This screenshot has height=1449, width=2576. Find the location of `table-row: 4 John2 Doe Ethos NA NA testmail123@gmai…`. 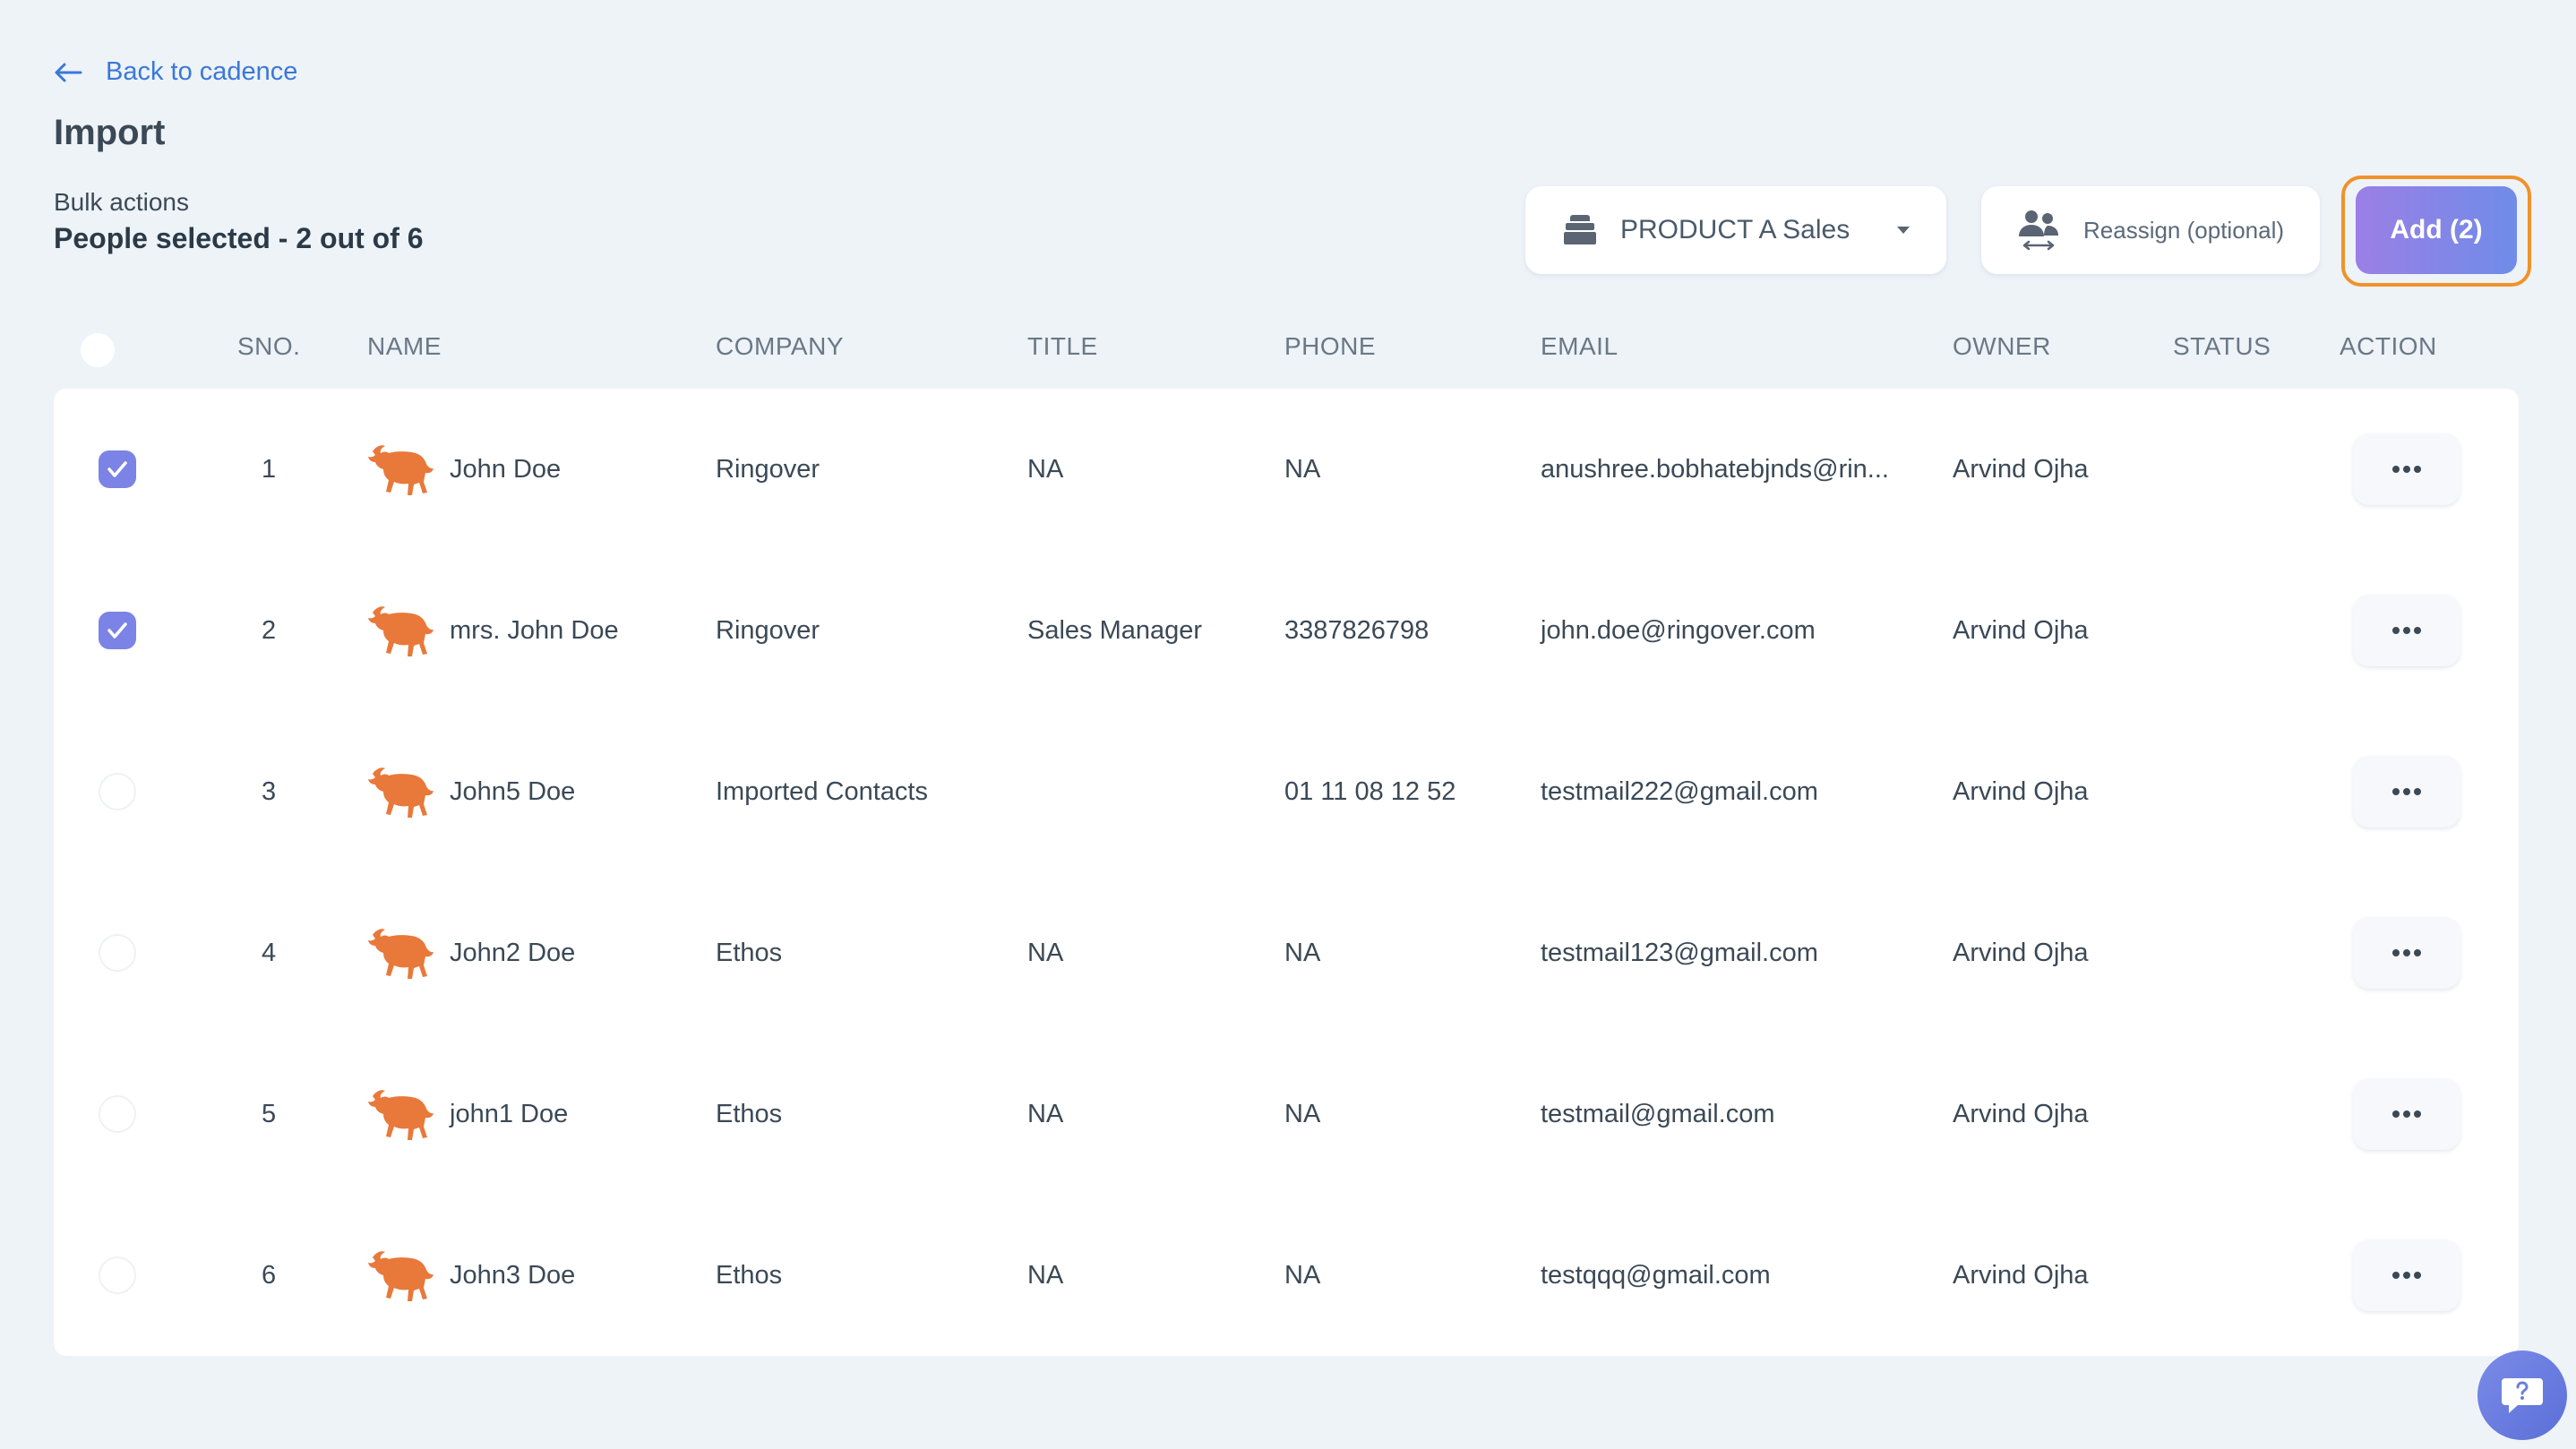

table-row: 4 John2 Doe Ethos NA NA testmail123@gmai… is located at coordinates (1286, 953).